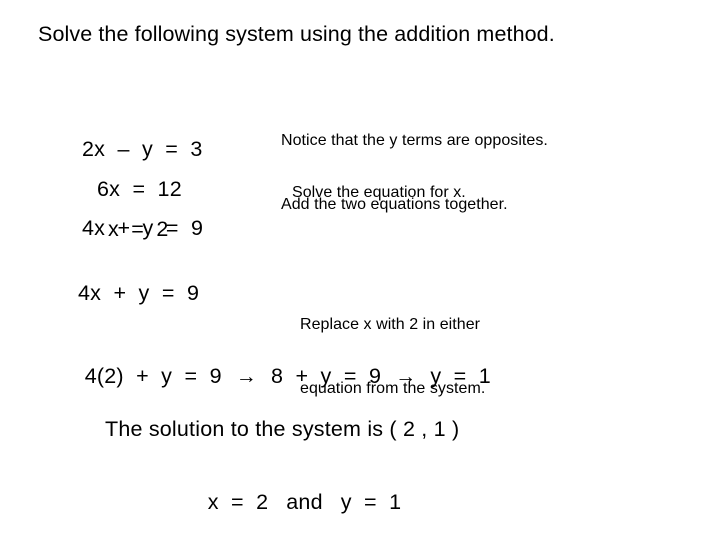  Describe the element at coordinates (139, 293) in the screenshot. I see `substitution-target-equation: 4x + y = 9` at that location.